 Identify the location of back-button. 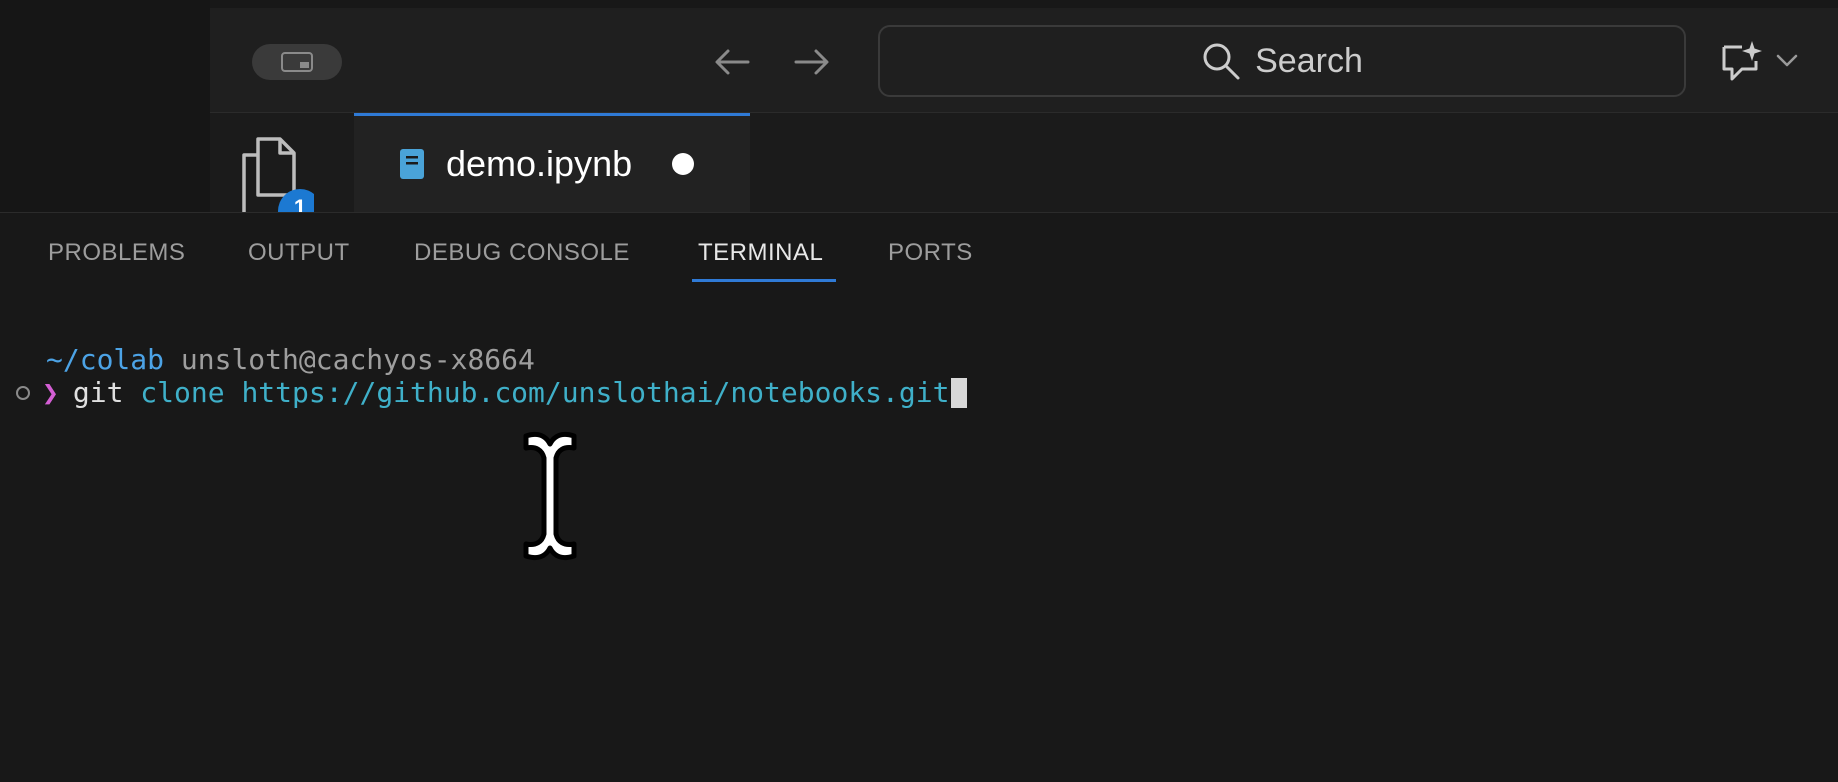
(732, 62).